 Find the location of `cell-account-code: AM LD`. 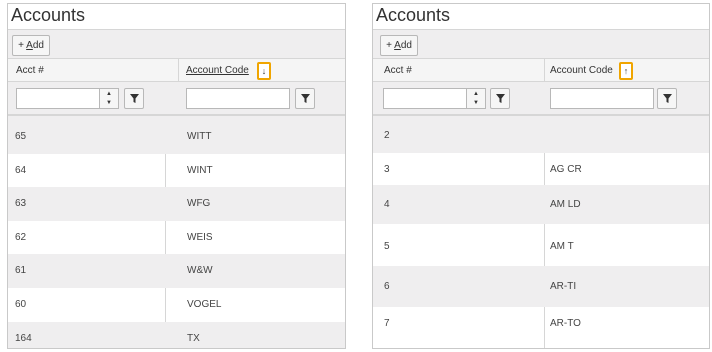

cell-account-code: AM LD is located at coordinates (565, 204).